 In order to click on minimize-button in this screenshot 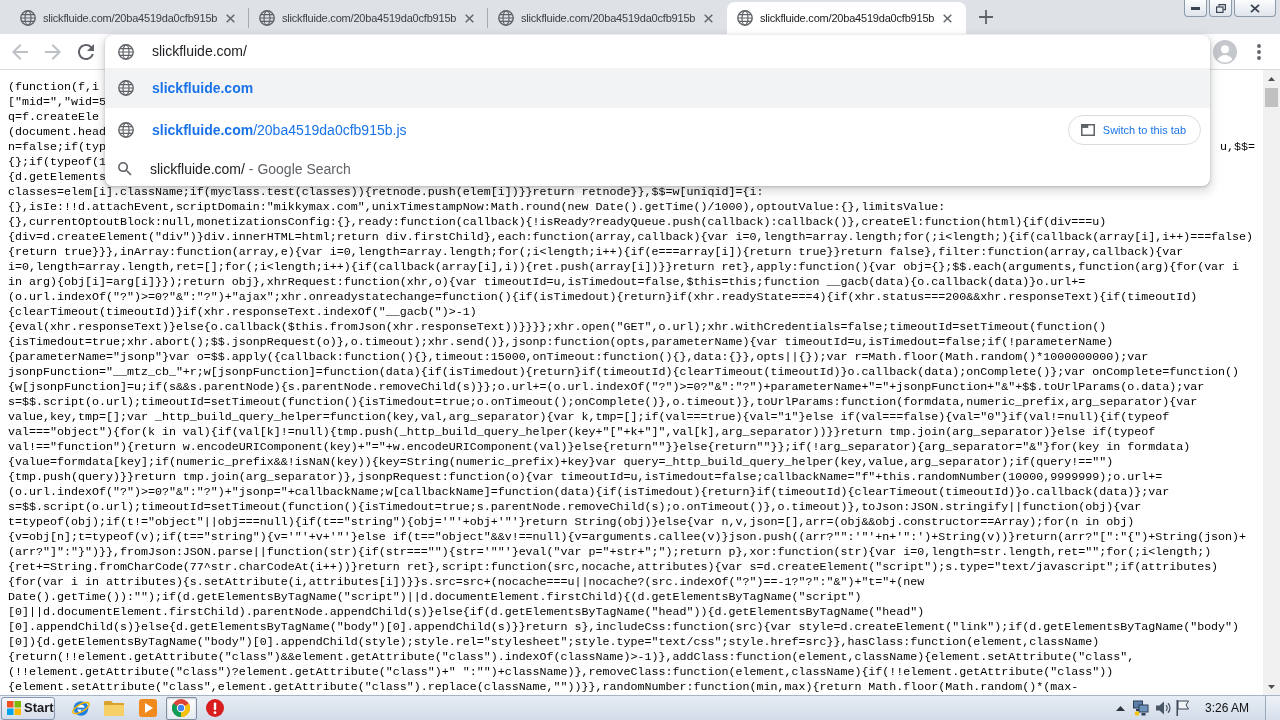, I will do `click(1195, 8)`.